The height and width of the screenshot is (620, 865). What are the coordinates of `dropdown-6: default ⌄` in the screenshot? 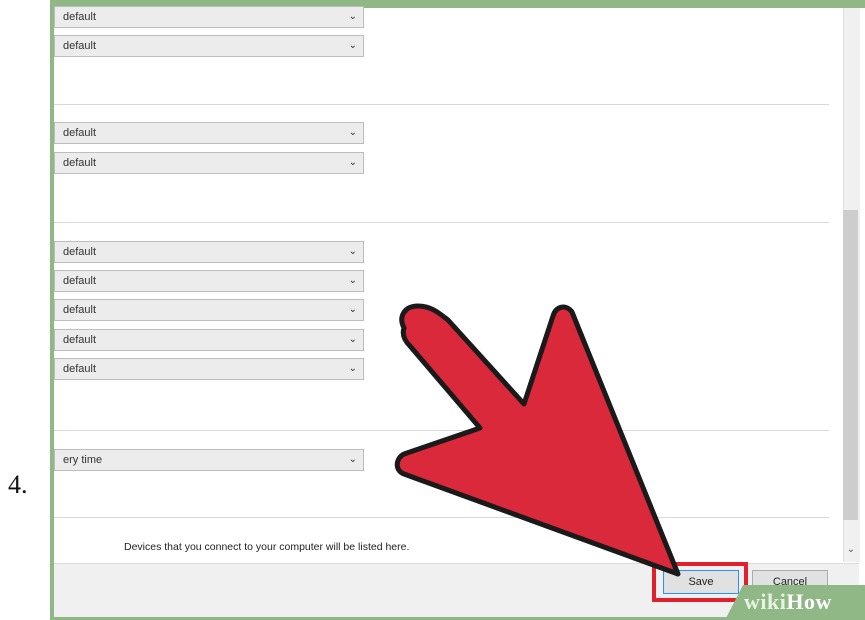 It's located at (209, 281).